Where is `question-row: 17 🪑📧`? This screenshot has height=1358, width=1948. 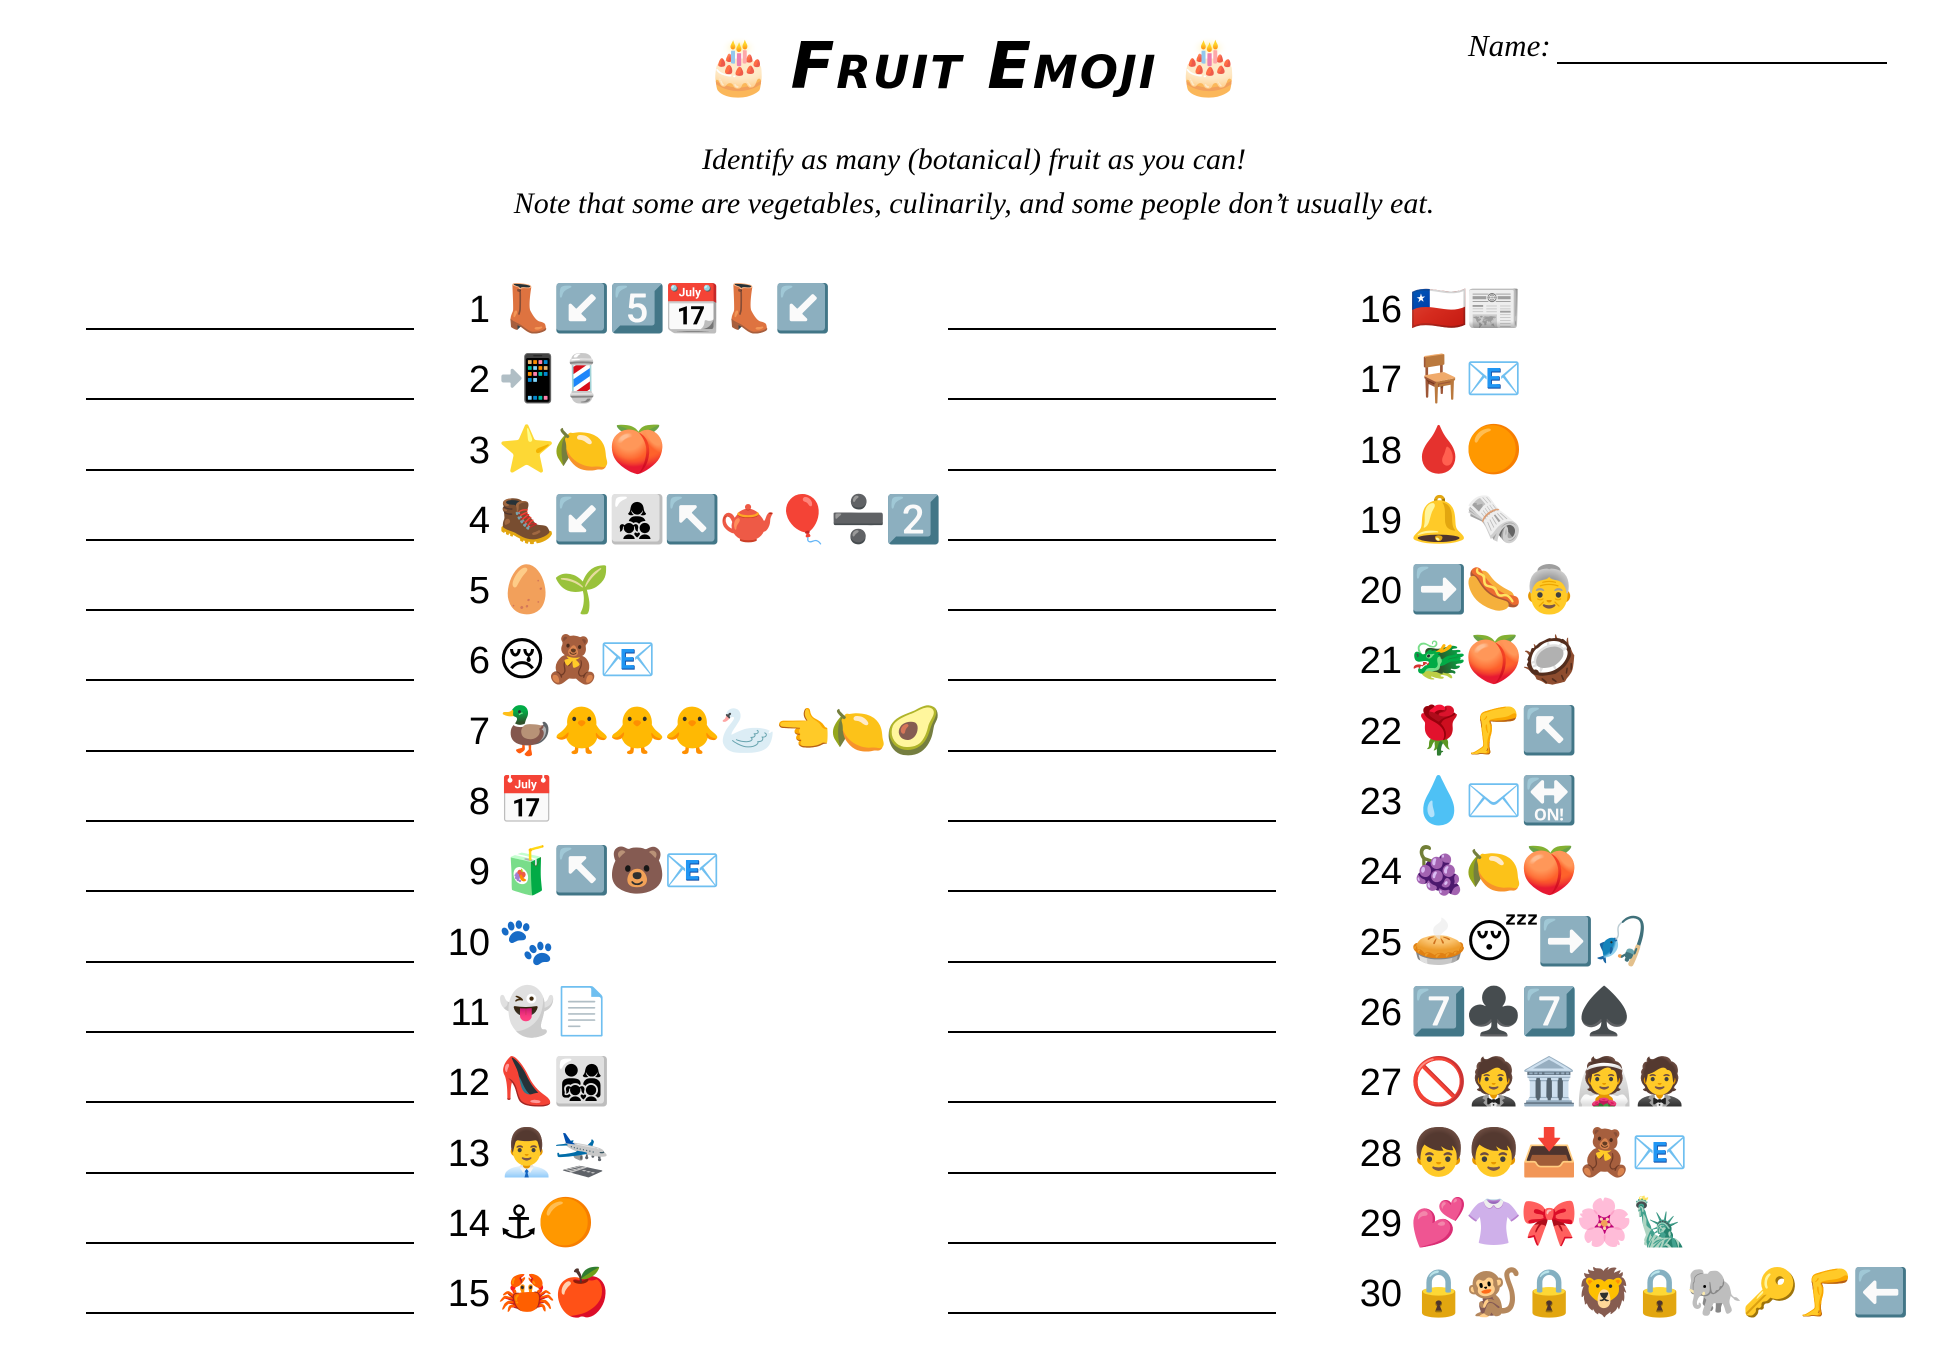 question-row: 17 🪑📧 is located at coordinates (1362, 377).